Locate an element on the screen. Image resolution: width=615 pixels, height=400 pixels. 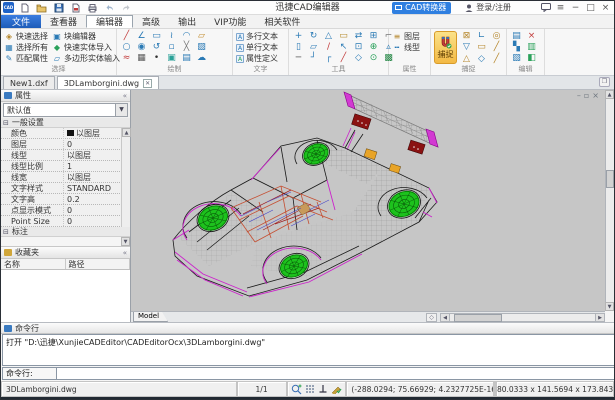
snap-quadrant-icon: ◇ is located at coordinates (481, 59).